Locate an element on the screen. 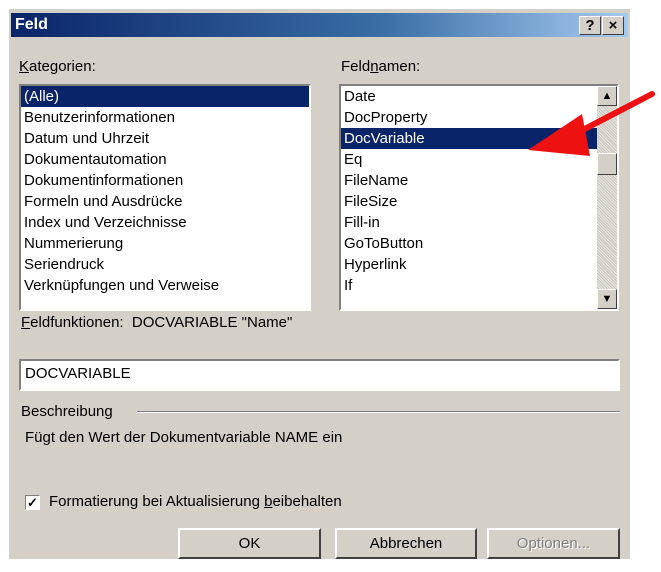 The image size is (661, 572). category-item: Verknüpfungen und Verweise is located at coordinates (165, 285).